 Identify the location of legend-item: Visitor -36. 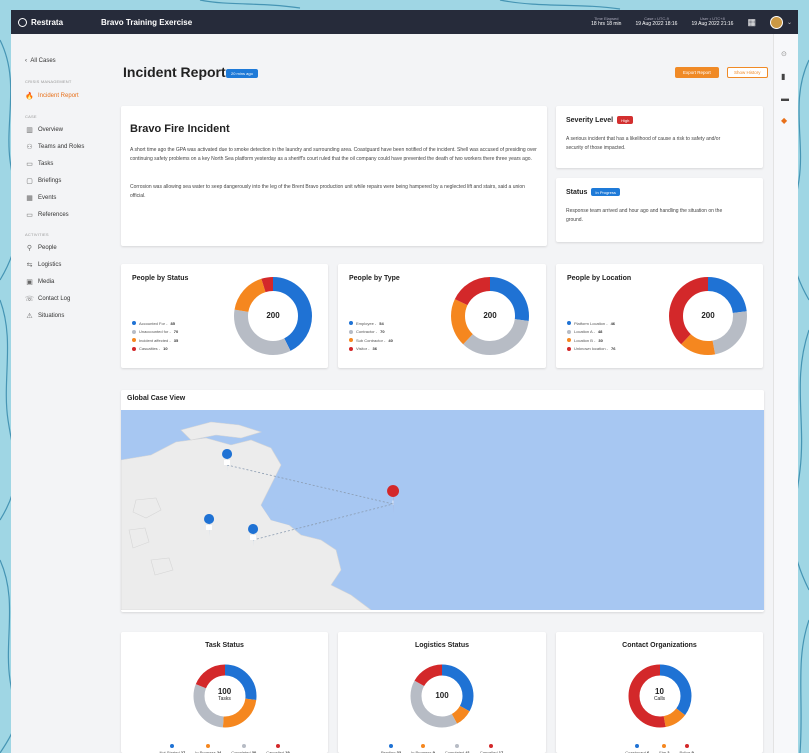
(371, 349).